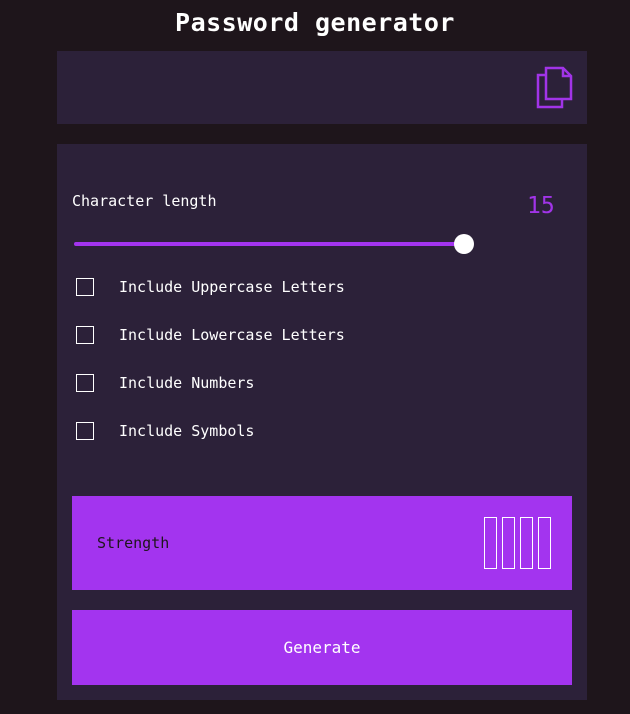 The image size is (630, 714). I want to click on slider-track, so click(269, 244).